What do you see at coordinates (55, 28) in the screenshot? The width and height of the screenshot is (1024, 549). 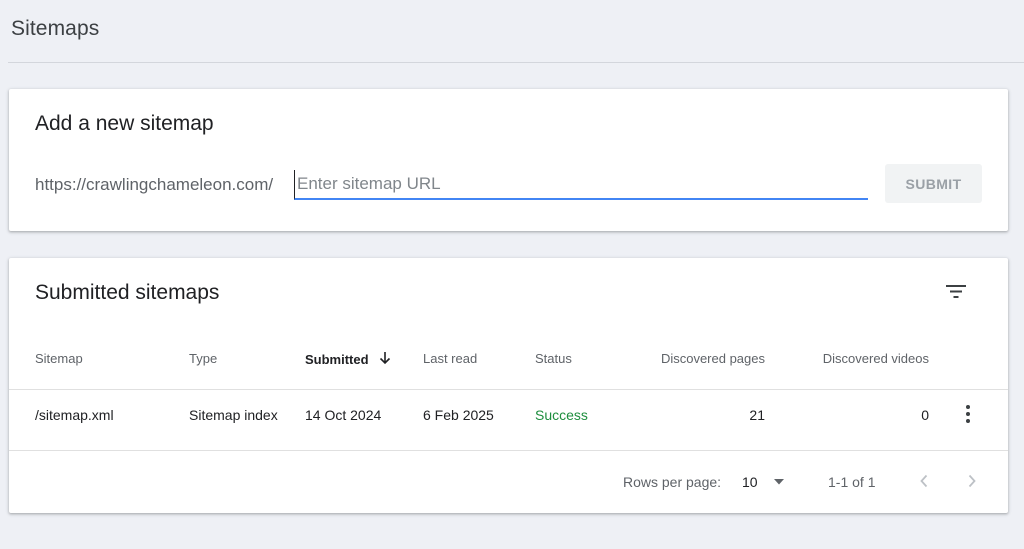 I see `page-title: Sitemaps` at bounding box center [55, 28].